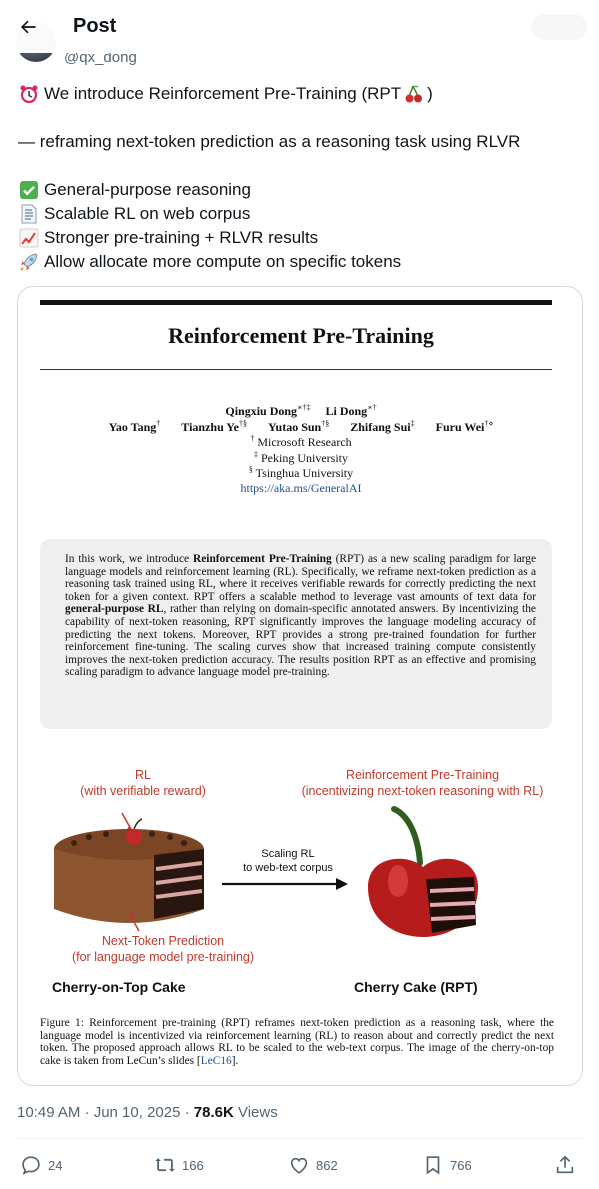 This screenshot has height=1189, width=599. I want to click on cherry-on-top-cake-icon, so click(129, 872).